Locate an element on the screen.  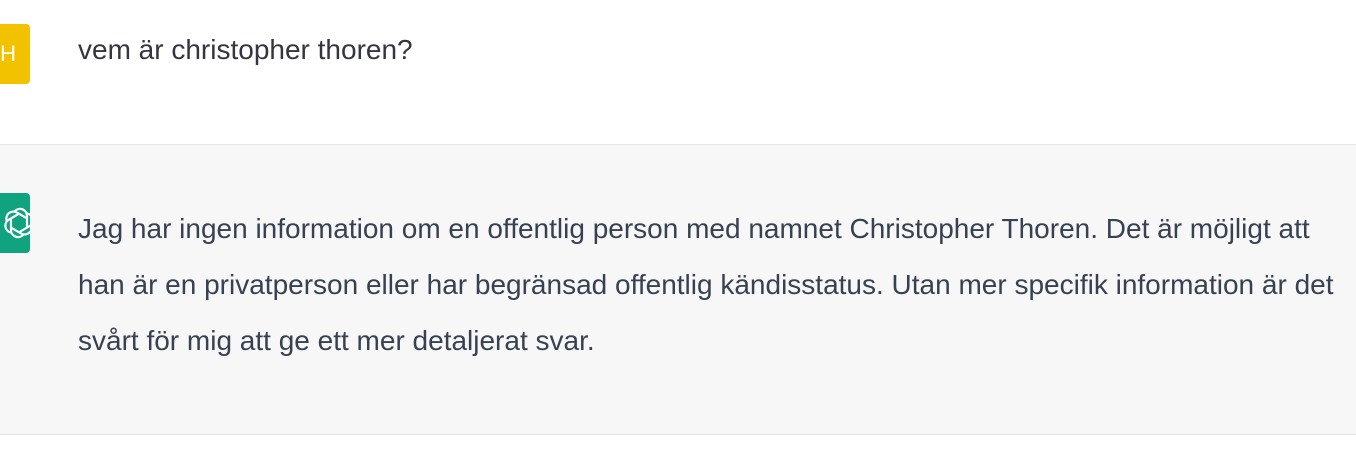
bottom-spacer is located at coordinates (678, 444).